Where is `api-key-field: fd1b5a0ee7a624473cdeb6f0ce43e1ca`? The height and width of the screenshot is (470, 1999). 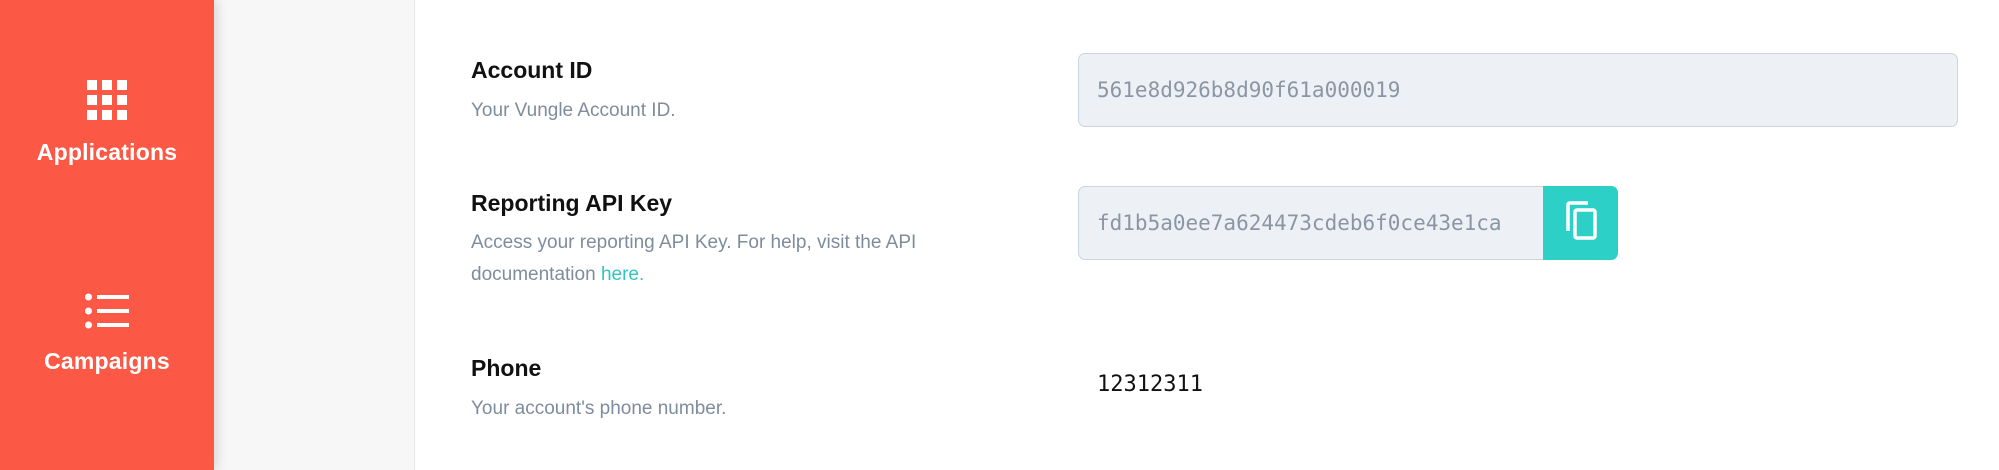 api-key-field: fd1b5a0ee7a624473cdeb6f0ce43e1ca is located at coordinates (1348, 223).